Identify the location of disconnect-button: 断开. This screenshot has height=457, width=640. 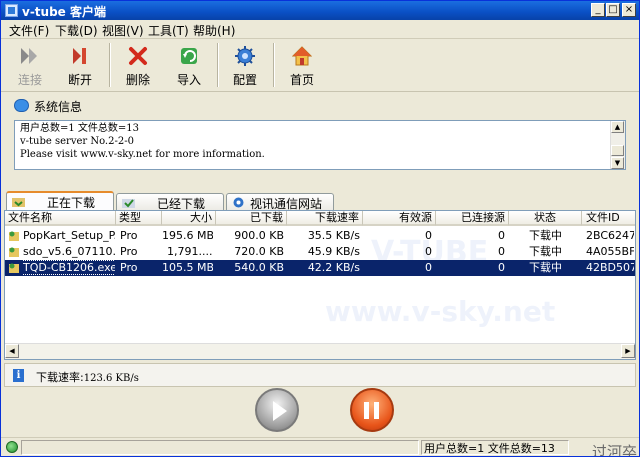
(80, 66).